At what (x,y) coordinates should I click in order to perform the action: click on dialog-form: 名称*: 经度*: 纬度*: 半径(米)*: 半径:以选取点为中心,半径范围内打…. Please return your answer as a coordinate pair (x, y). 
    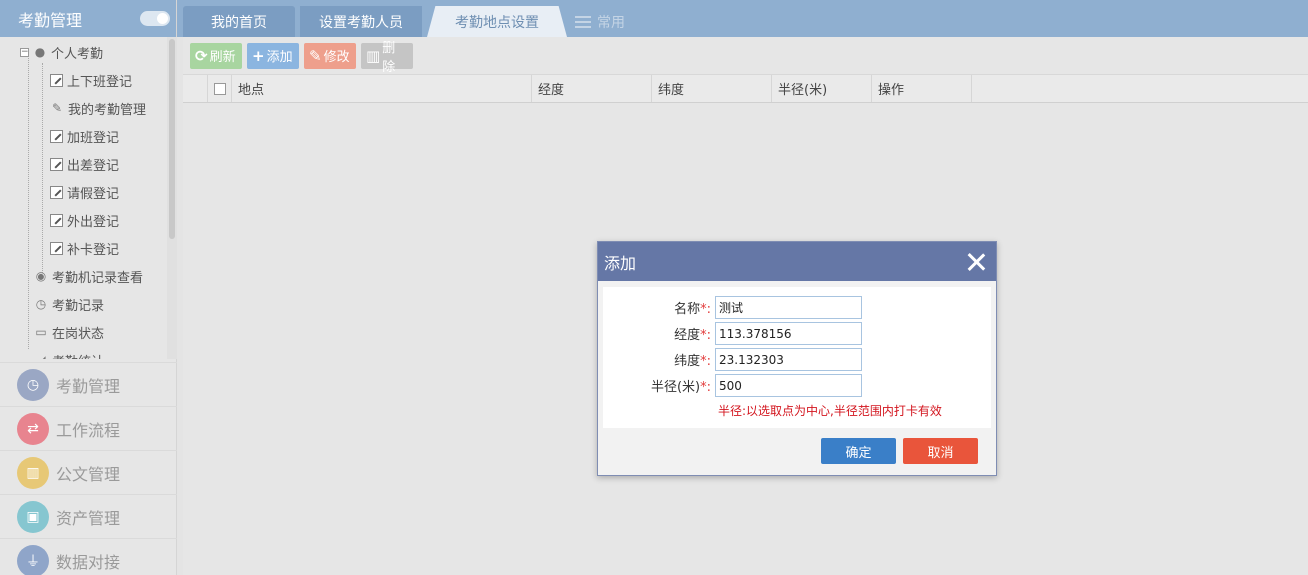
    Looking at the image, I should click on (797, 357).